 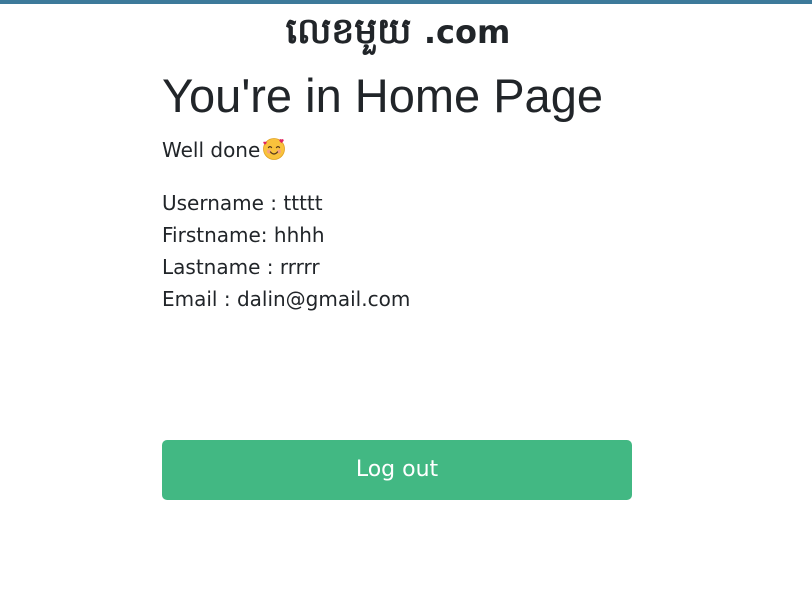 What do you see at coordinates (286, 299) in the screenshot?
I see `email-row: Email : dalin@gmail.com` at bounding box center [286, 299].